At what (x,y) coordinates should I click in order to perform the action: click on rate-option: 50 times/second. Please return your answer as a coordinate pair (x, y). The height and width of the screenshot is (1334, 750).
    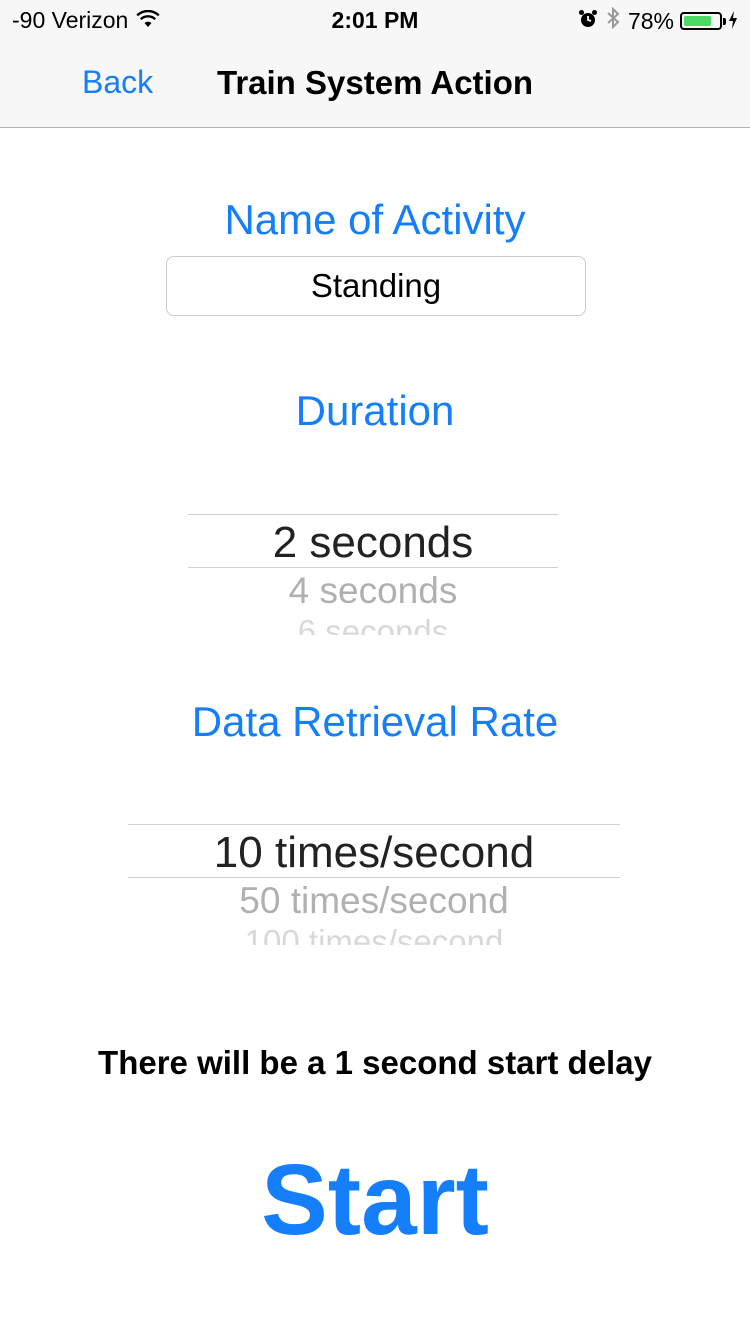
    Looking at the image, I should click on (374, 901).